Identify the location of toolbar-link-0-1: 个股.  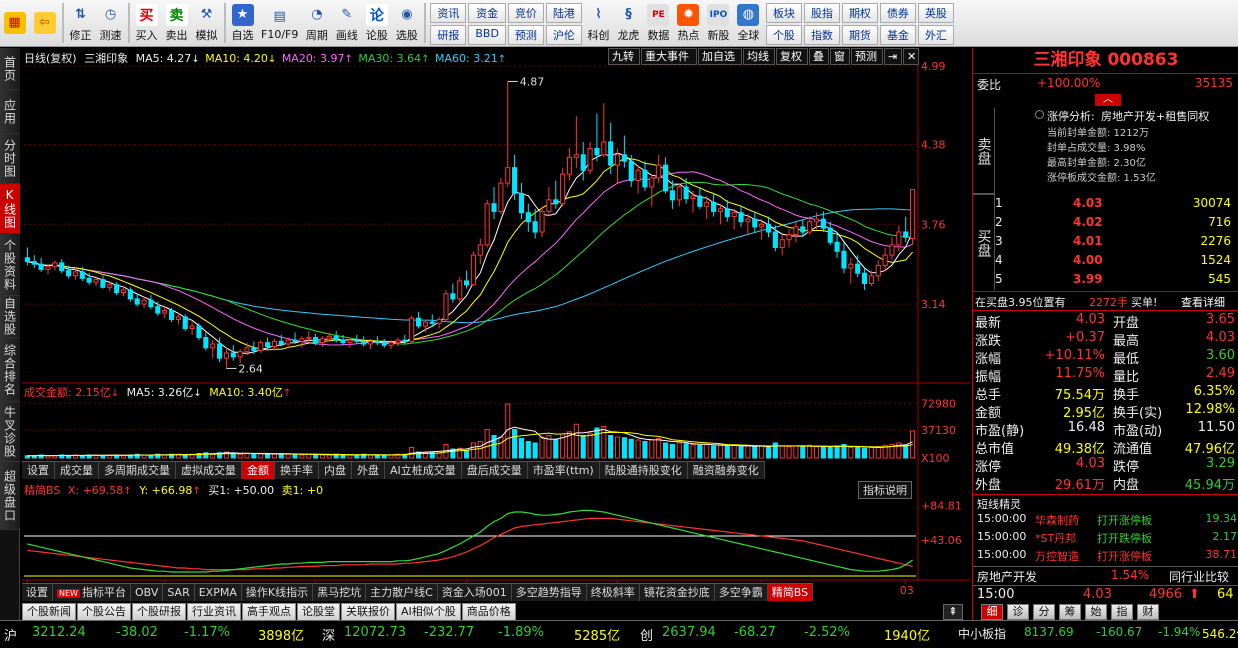
(783, 35).